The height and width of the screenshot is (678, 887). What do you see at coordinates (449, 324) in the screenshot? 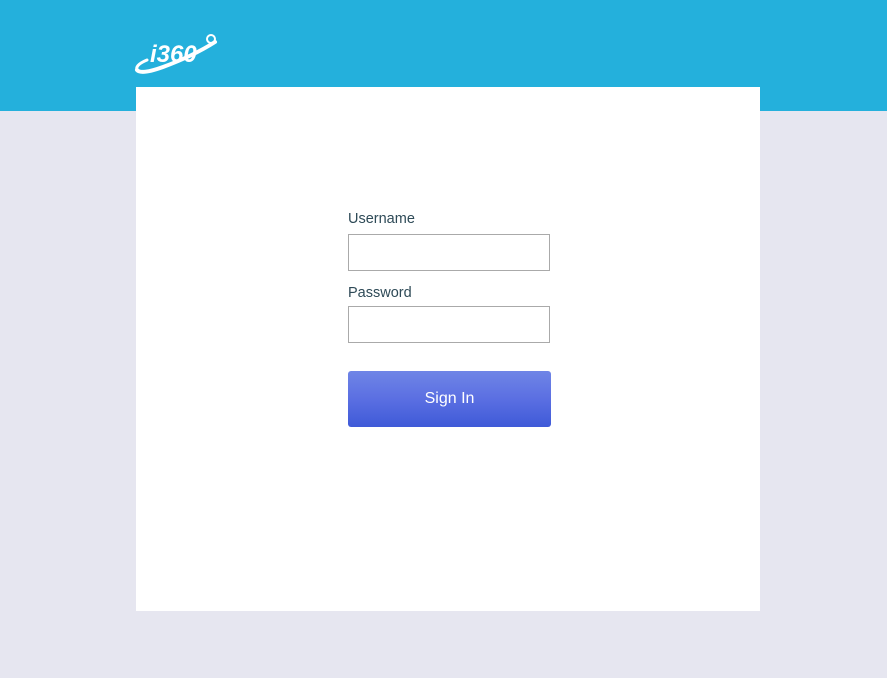
I see `password-input` at bounding box center [449, 324].